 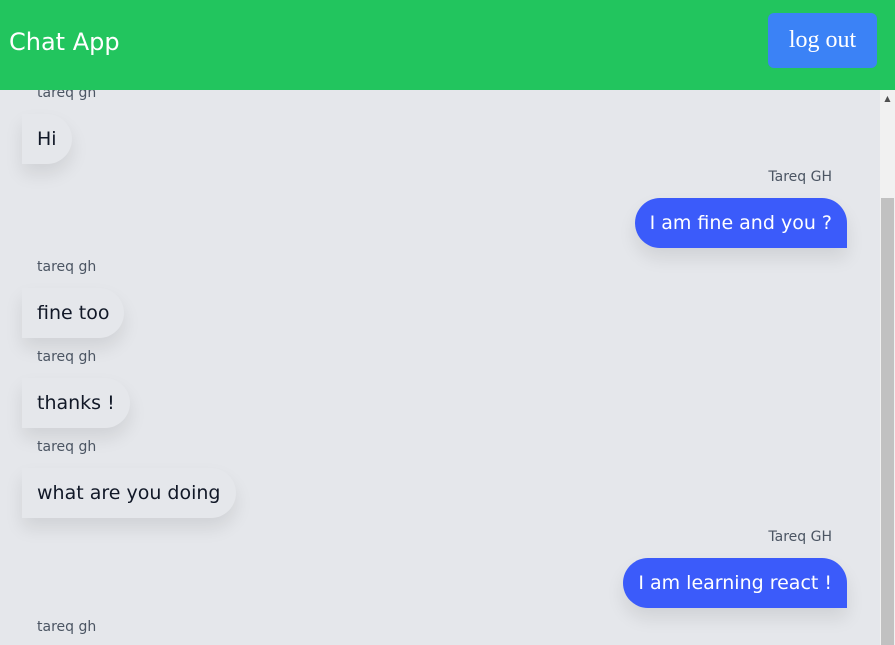 I want to click on logout-button: log out, so click(x=822, y=40).